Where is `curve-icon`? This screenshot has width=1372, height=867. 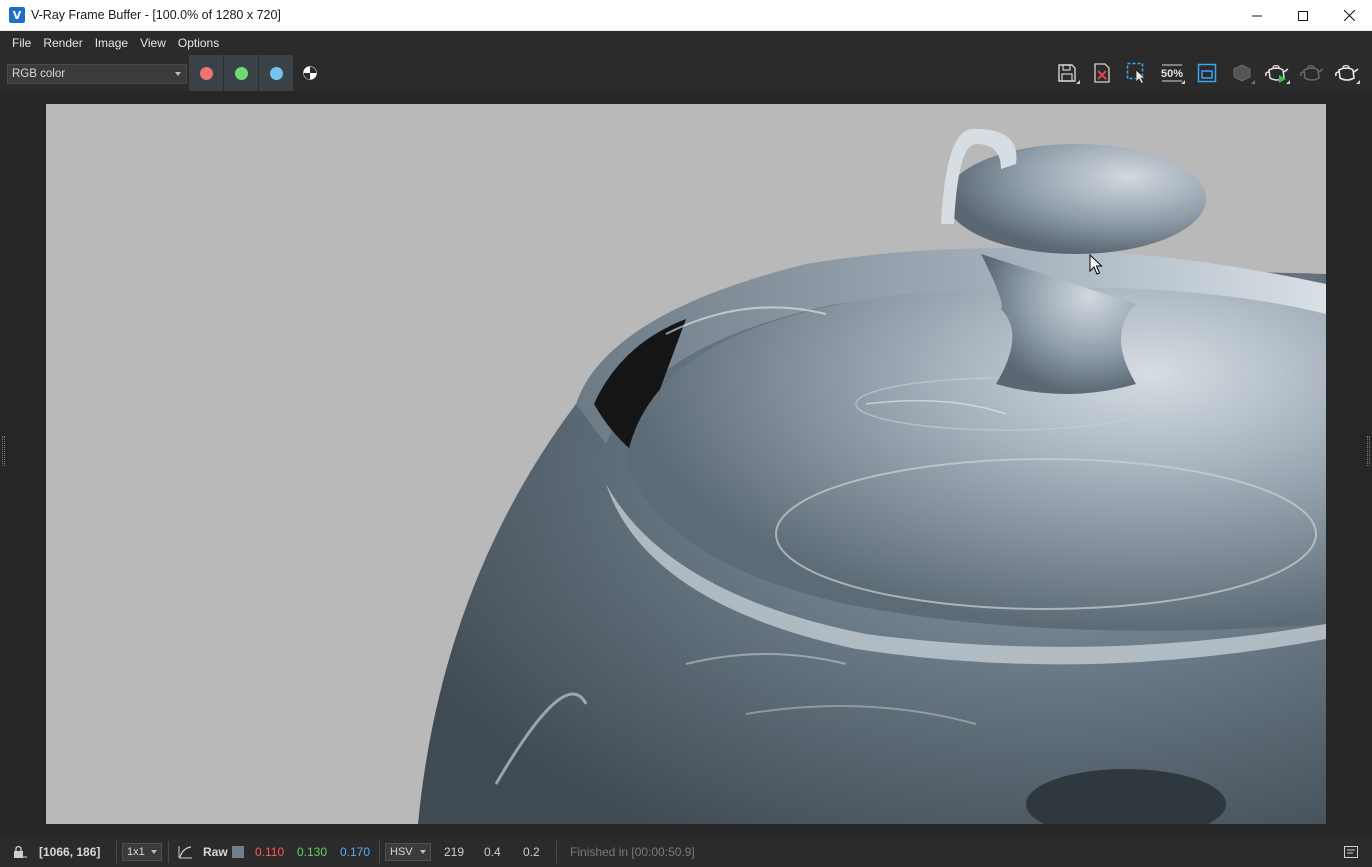 curve-icon is located at coordinates (185, 851).